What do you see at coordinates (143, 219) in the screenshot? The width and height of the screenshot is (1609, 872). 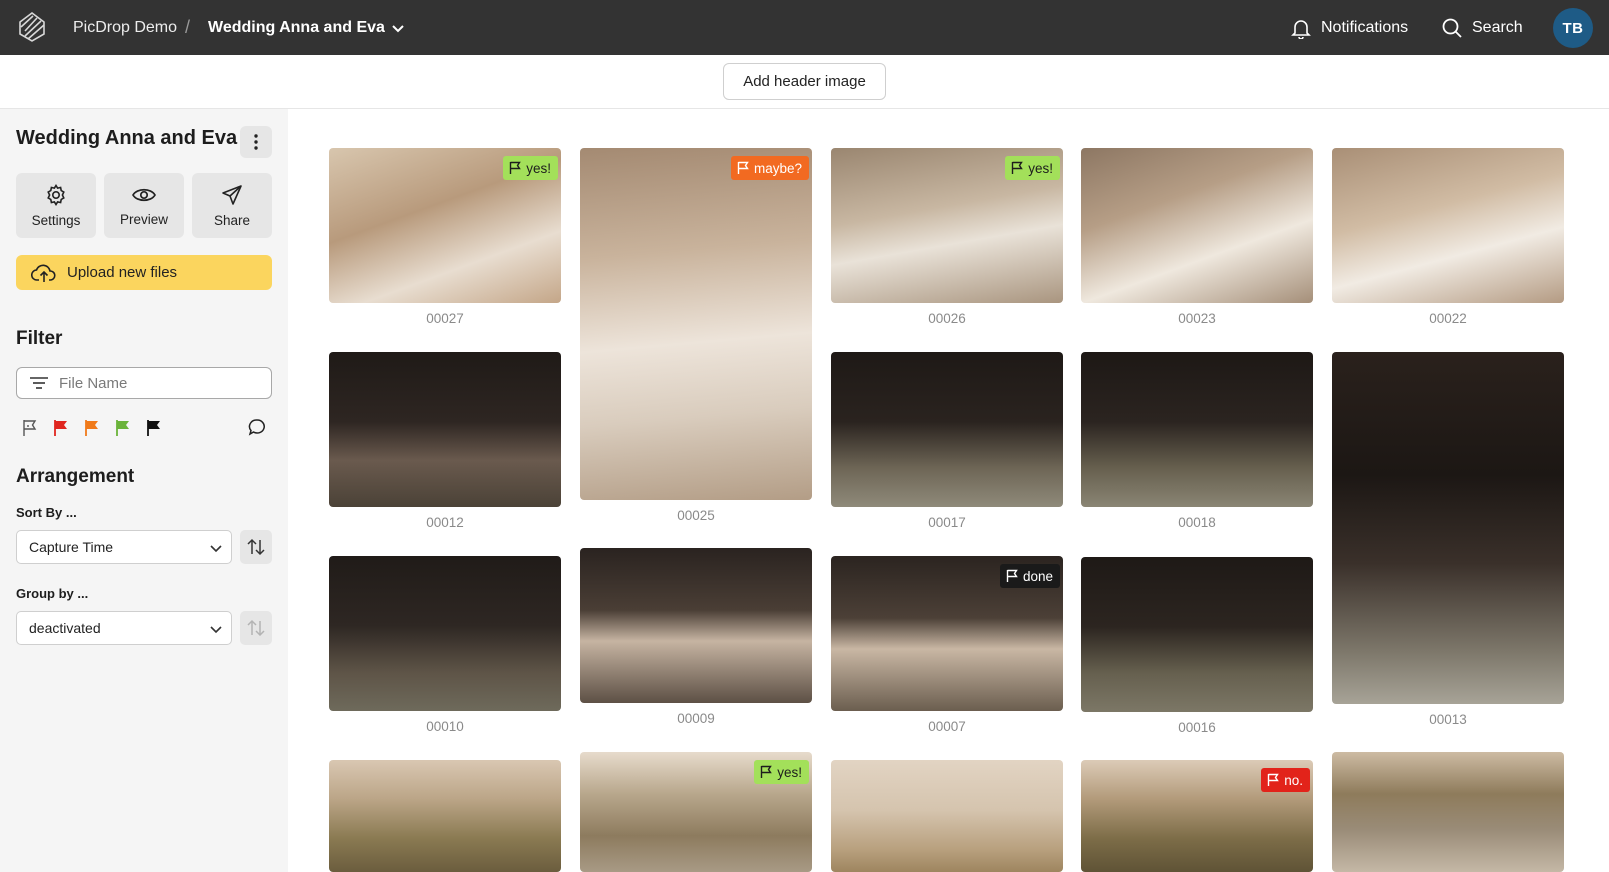 I see `preview-label: Preview` at bounding box center [143, 219].